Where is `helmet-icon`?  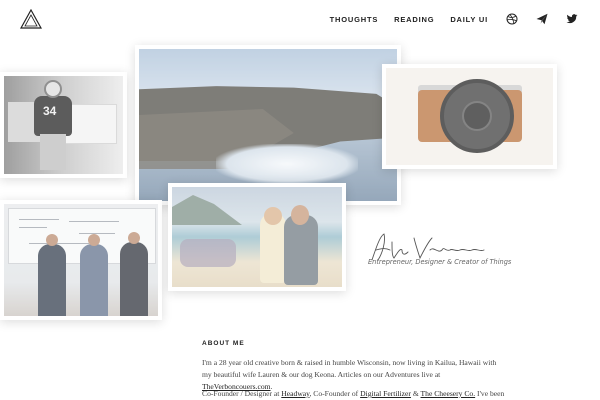 helmet-icon is located at coordinates (53, 89).